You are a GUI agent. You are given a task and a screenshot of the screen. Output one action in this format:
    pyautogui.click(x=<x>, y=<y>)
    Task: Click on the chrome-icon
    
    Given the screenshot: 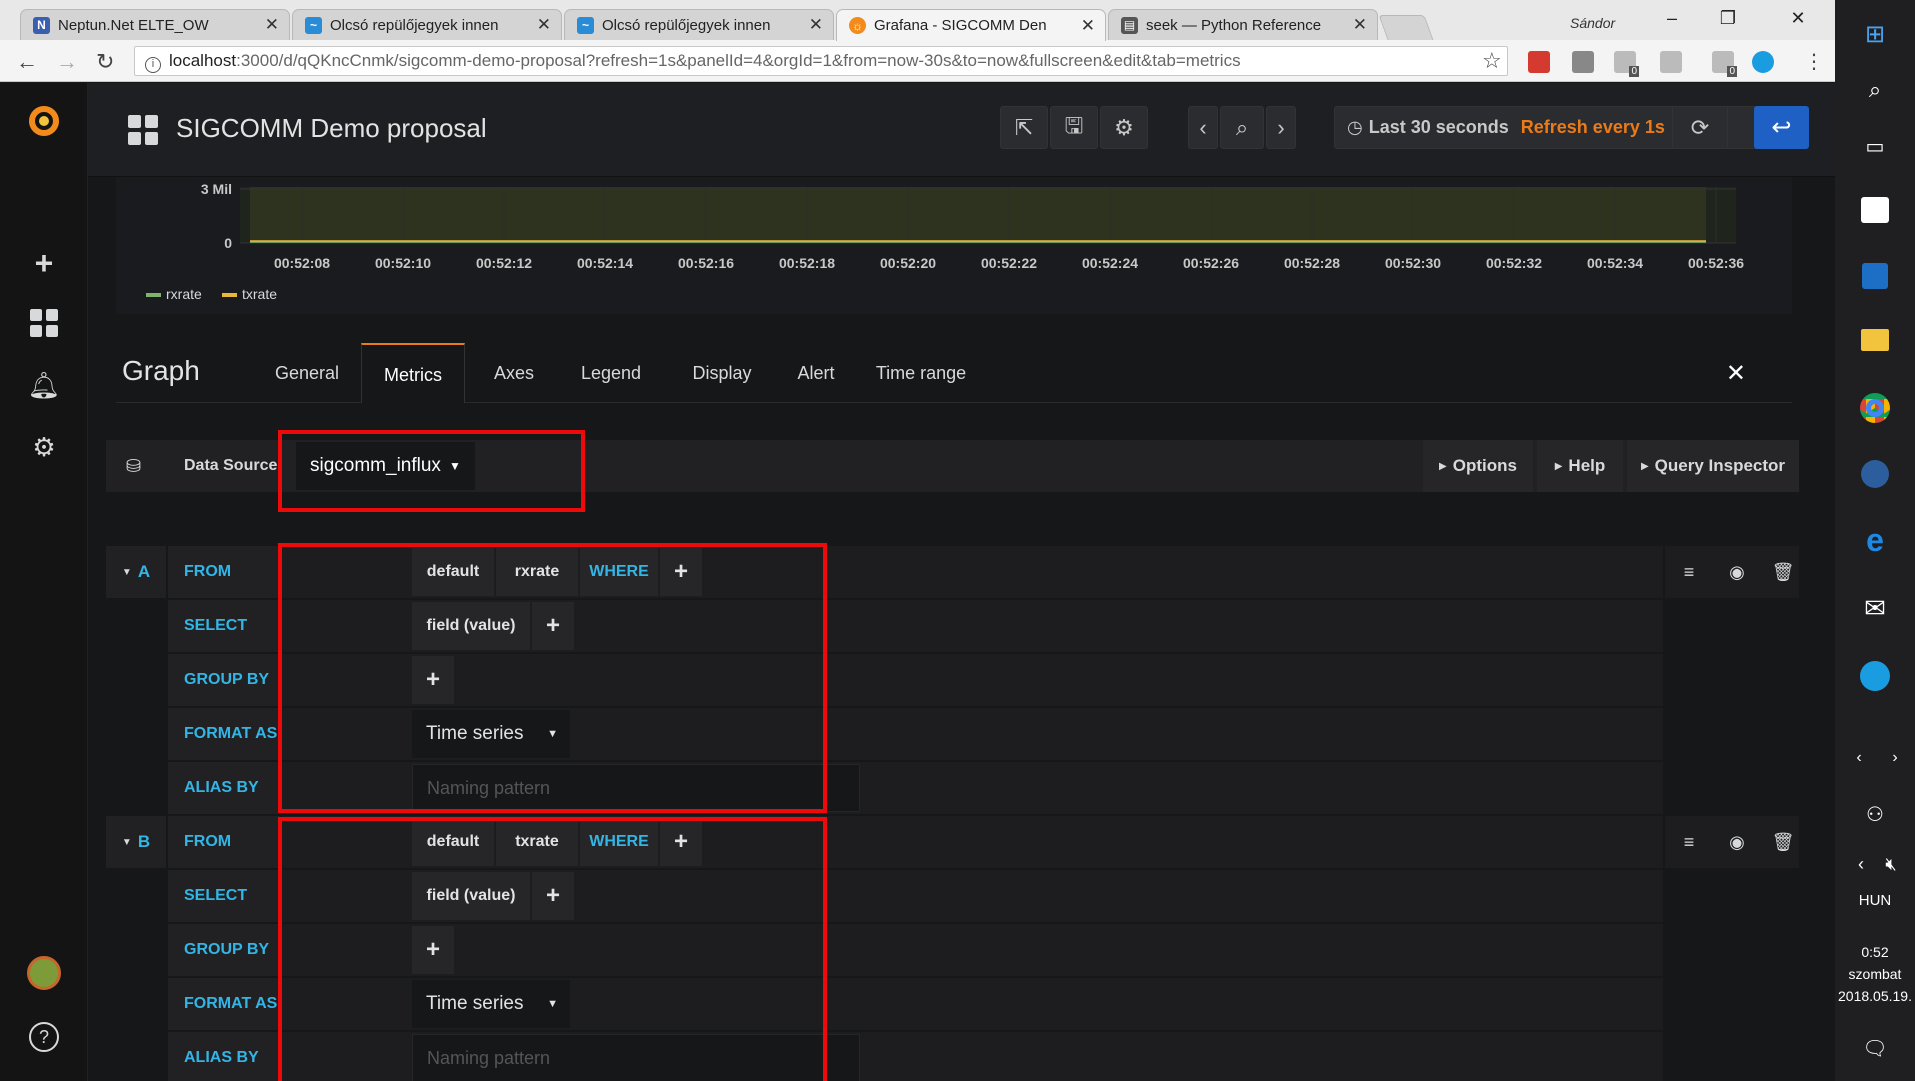 What is the action you would take?
    pyautogui.click(x=1875, y=408)
    